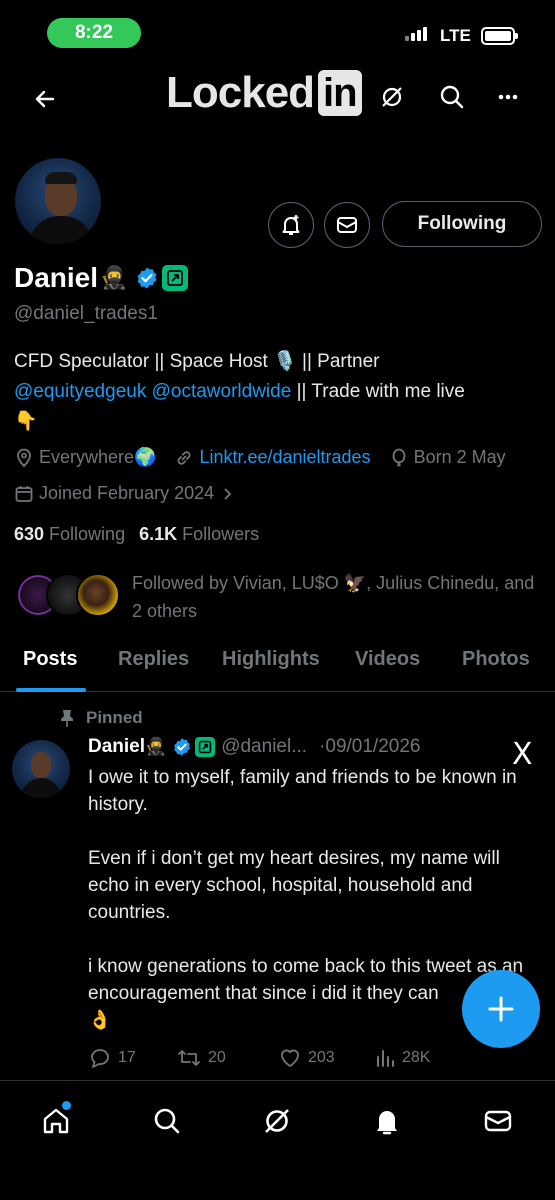 This screenshot has width=555, height=1200. I want to click on location-item: Everywhere🌍, so click(85, 457).